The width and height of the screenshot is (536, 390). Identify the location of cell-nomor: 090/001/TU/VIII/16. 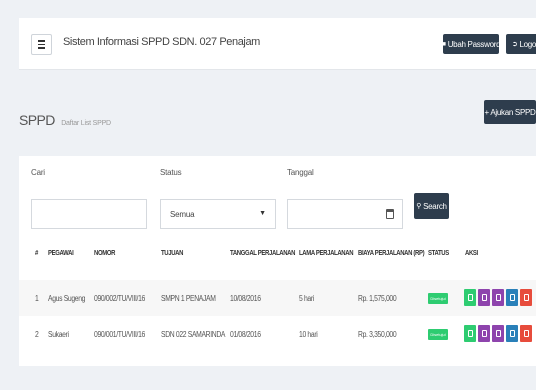
(119, 334).